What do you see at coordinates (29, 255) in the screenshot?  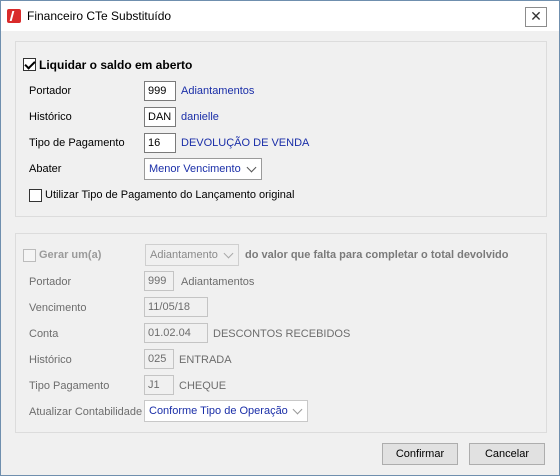 I see `gerar-checkbox` at bounding box center [29, 255].